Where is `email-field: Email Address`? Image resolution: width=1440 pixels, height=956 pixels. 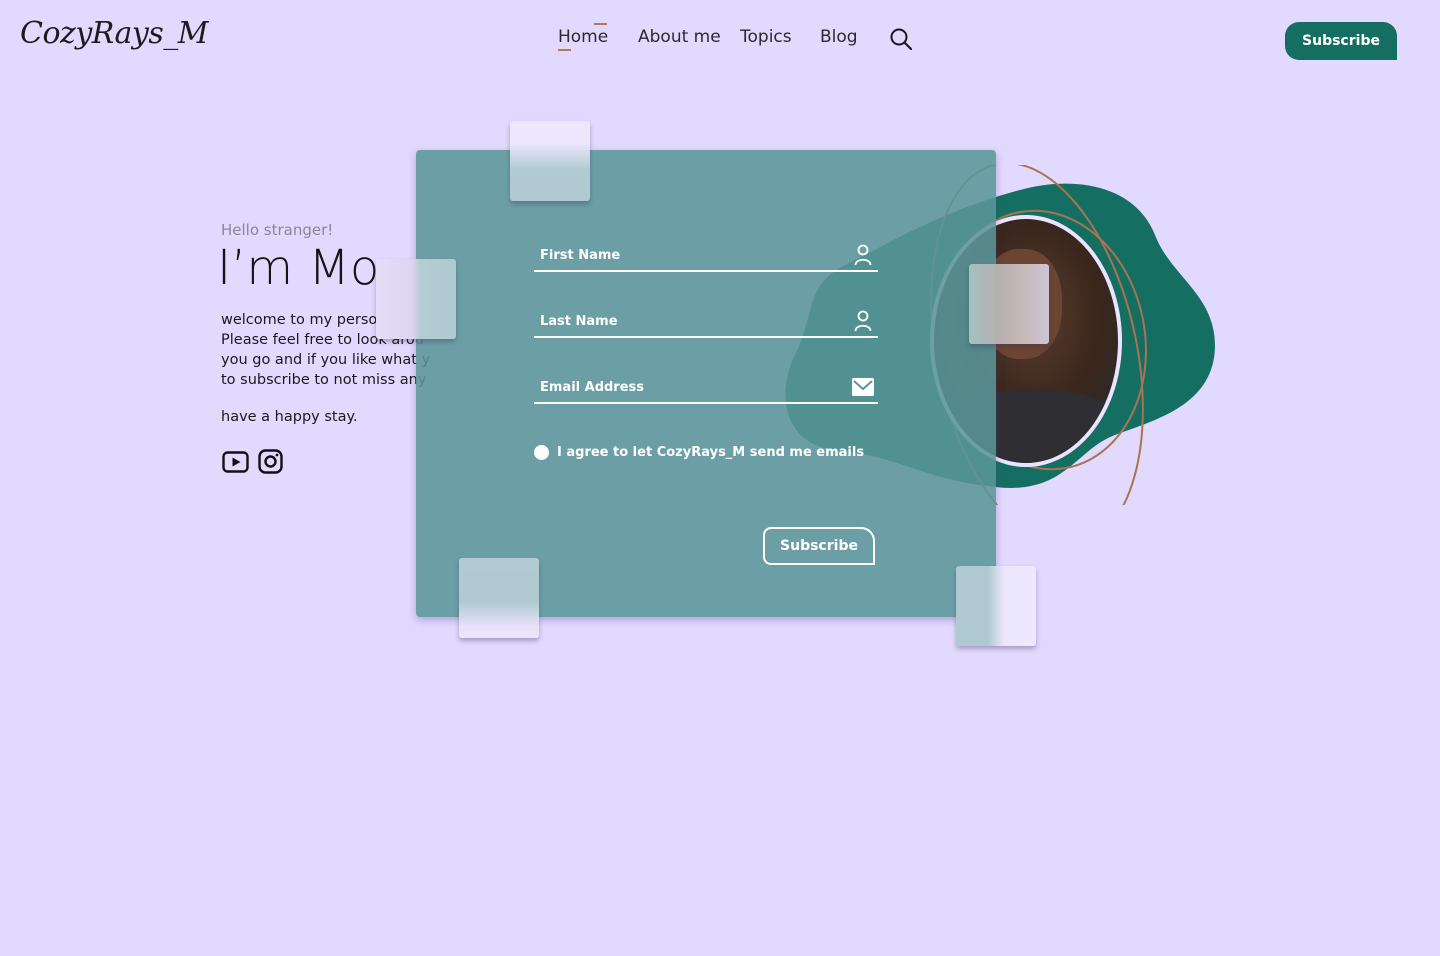 email-field: Email Address is located at coordinates (706, 389).